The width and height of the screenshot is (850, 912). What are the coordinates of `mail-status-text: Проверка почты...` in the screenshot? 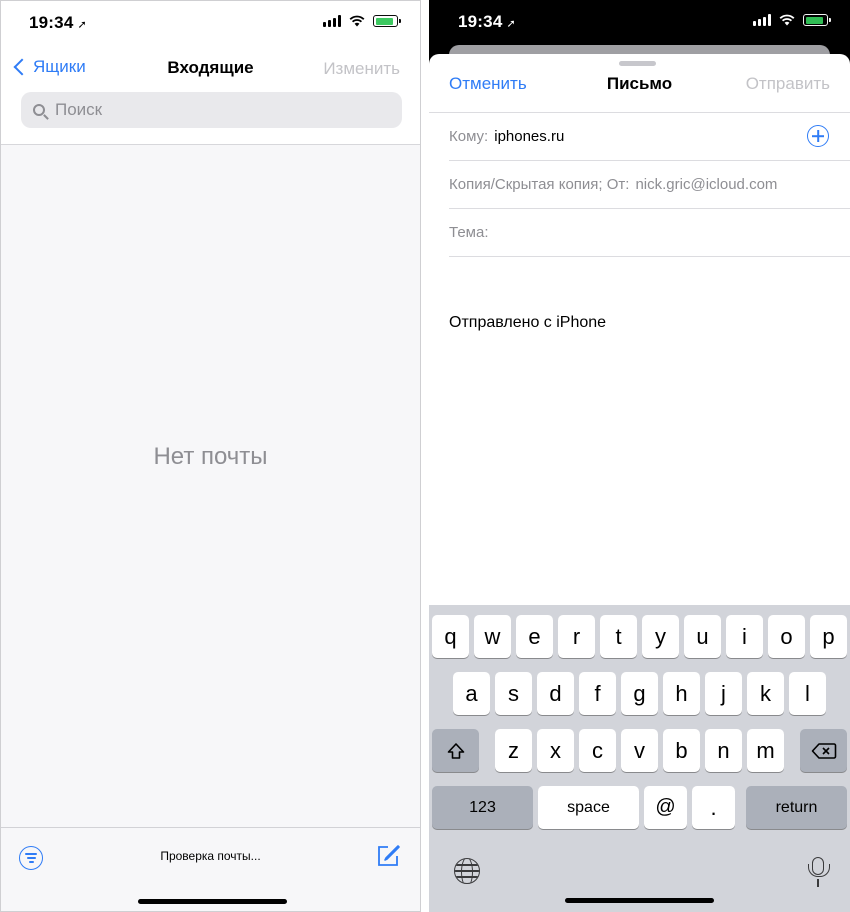 It's located at (210, 856).